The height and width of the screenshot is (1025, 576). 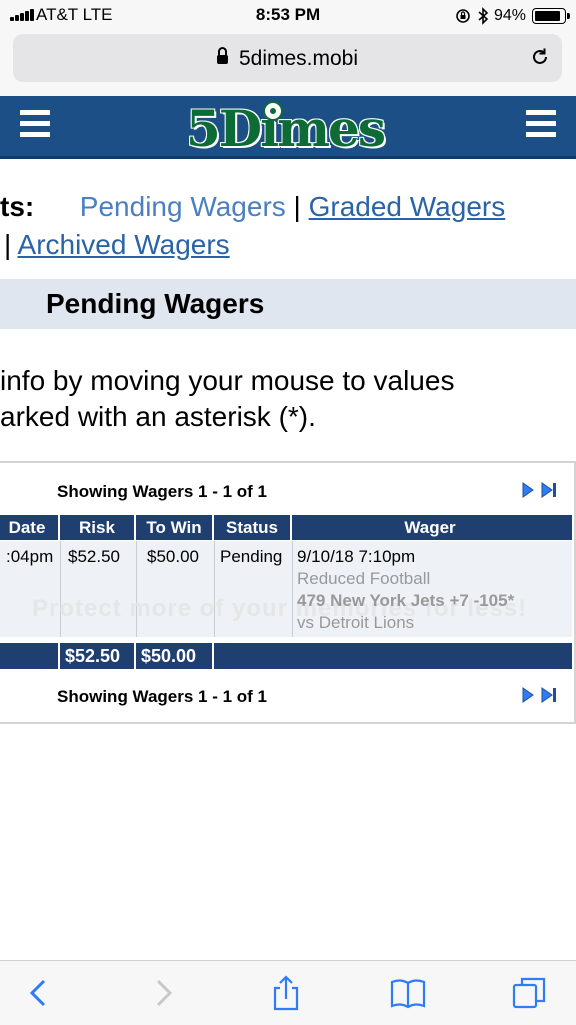 What do you see at coordinates (175, 527) in the screenshot?
I see `col-to-win: To Win` at bounding box center [175, 527].